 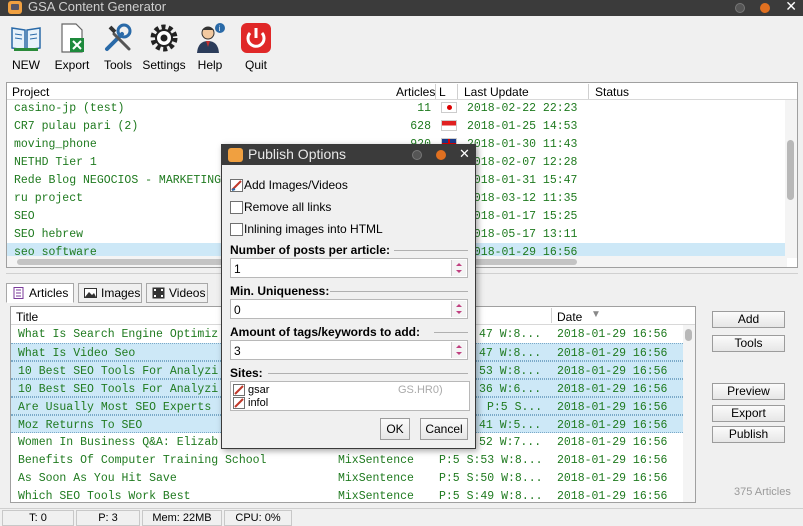 I want to click on project-articles: 11, so click(x=424, y=108).